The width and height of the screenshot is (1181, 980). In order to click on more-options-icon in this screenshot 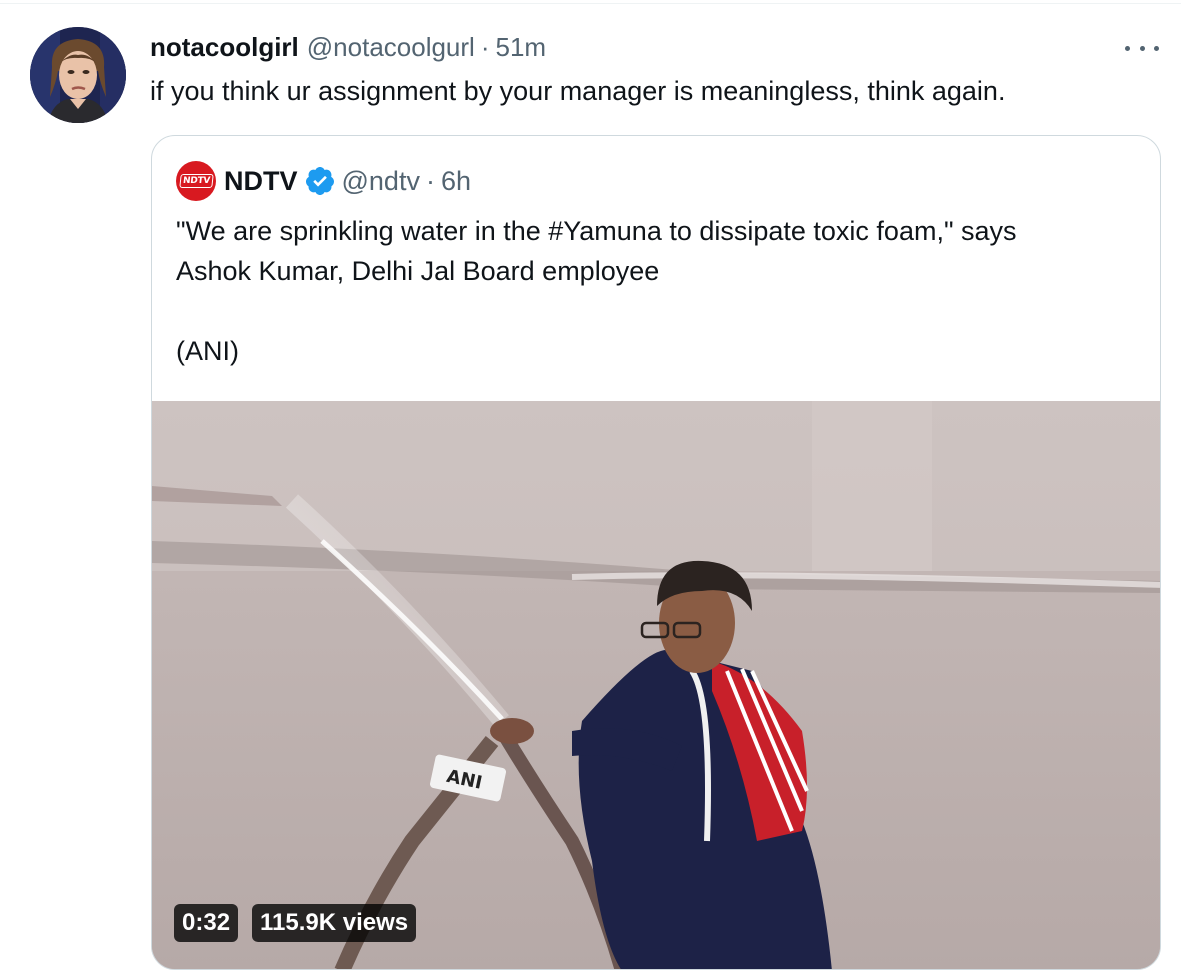, I will do `click(1142, 48)`.